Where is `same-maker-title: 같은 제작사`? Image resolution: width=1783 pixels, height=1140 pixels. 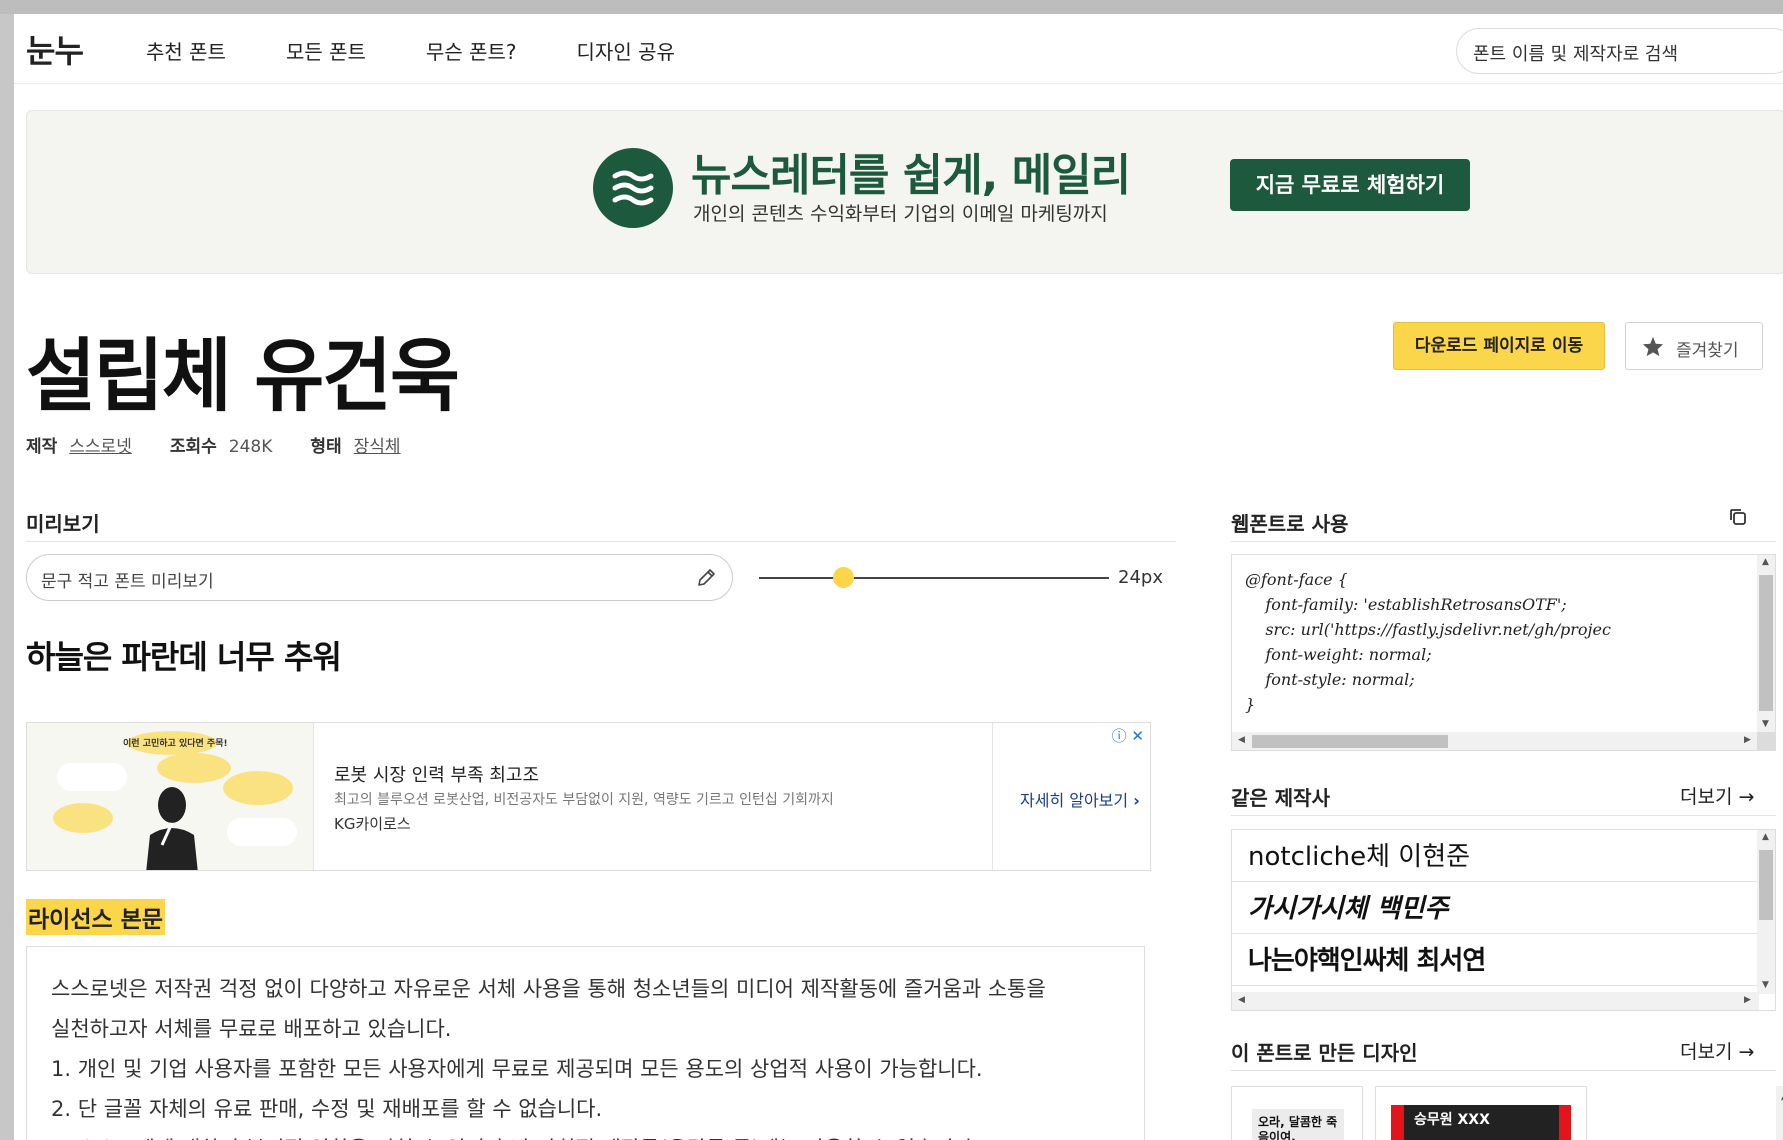
same-maker-title: 같은 제작사 is located at coordinates (1280, 798).